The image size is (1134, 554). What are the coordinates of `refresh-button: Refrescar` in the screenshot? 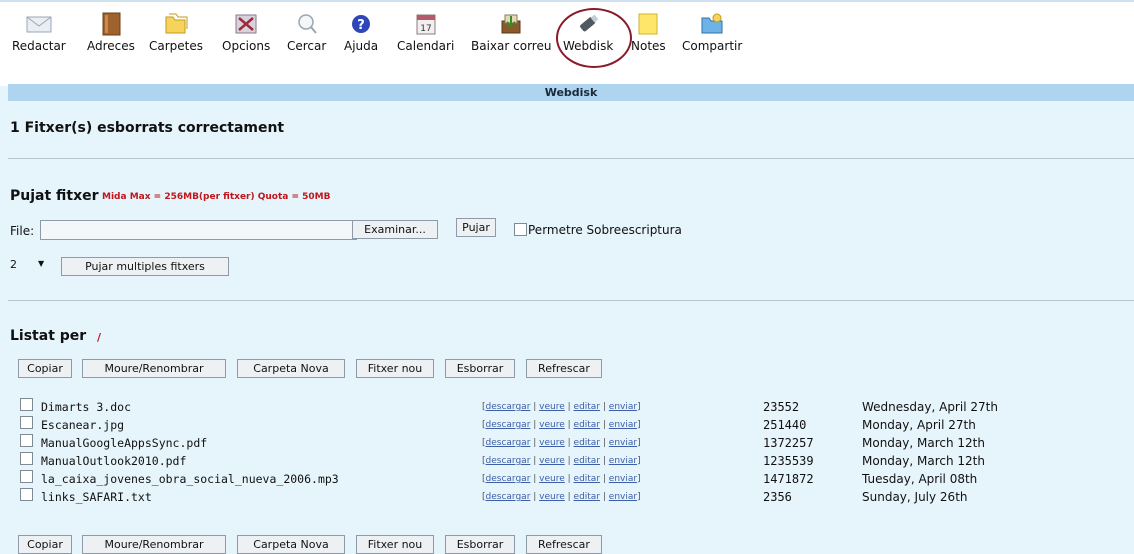 It's located at (564, 368).